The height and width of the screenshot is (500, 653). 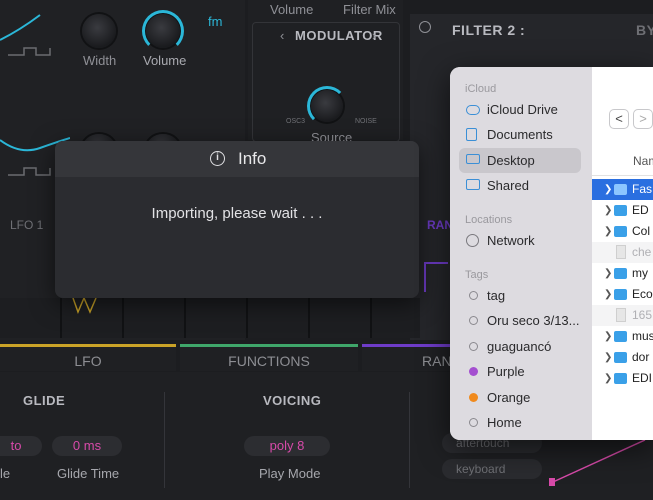 I want to click on column-header-name: Nam, so click(x=643, y=161).